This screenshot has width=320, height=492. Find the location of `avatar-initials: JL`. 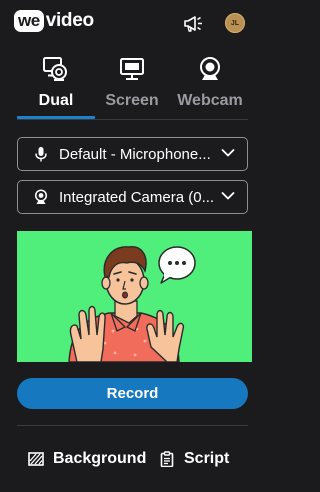

avatar-initials: JL is located at coordinates (235, 23).